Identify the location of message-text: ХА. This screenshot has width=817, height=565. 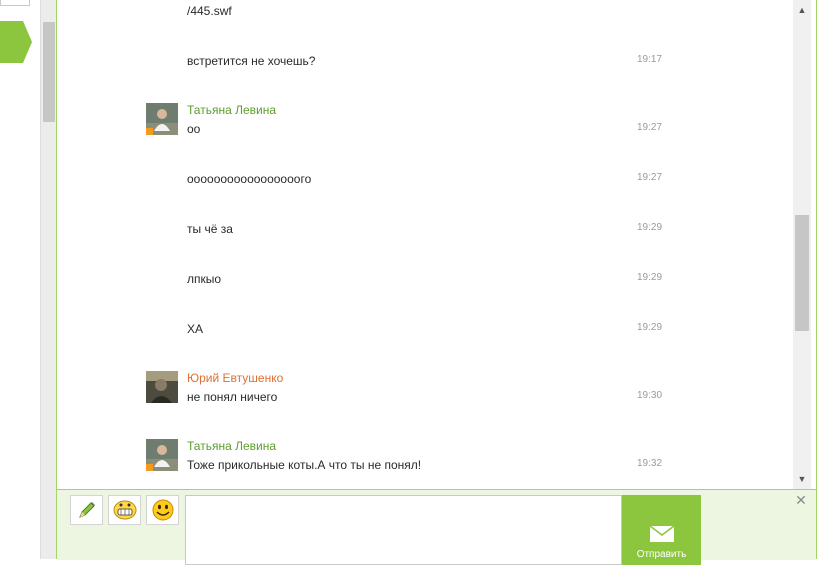
(195, 329).